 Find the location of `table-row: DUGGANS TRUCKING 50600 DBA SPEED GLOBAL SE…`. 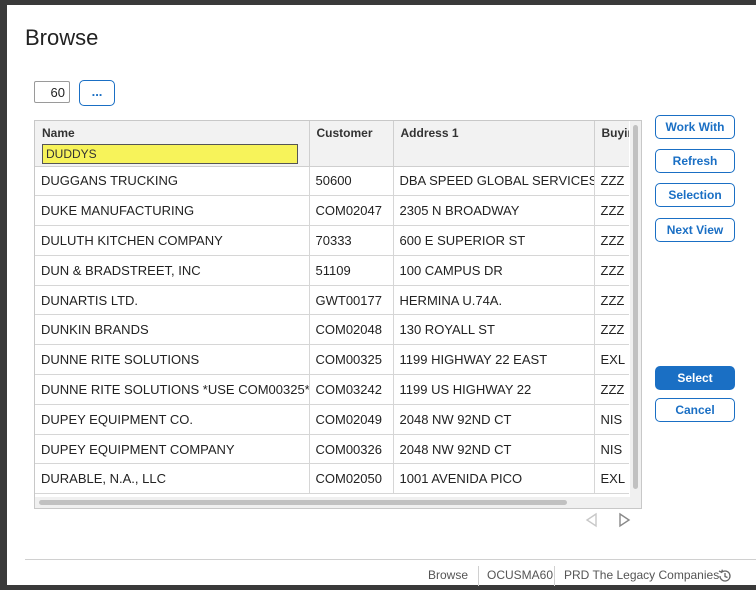

table-row: DUGGANS TRUCKING 50600 DBA SPEED GLOBAL SE… is located at coordinates (332, 181).